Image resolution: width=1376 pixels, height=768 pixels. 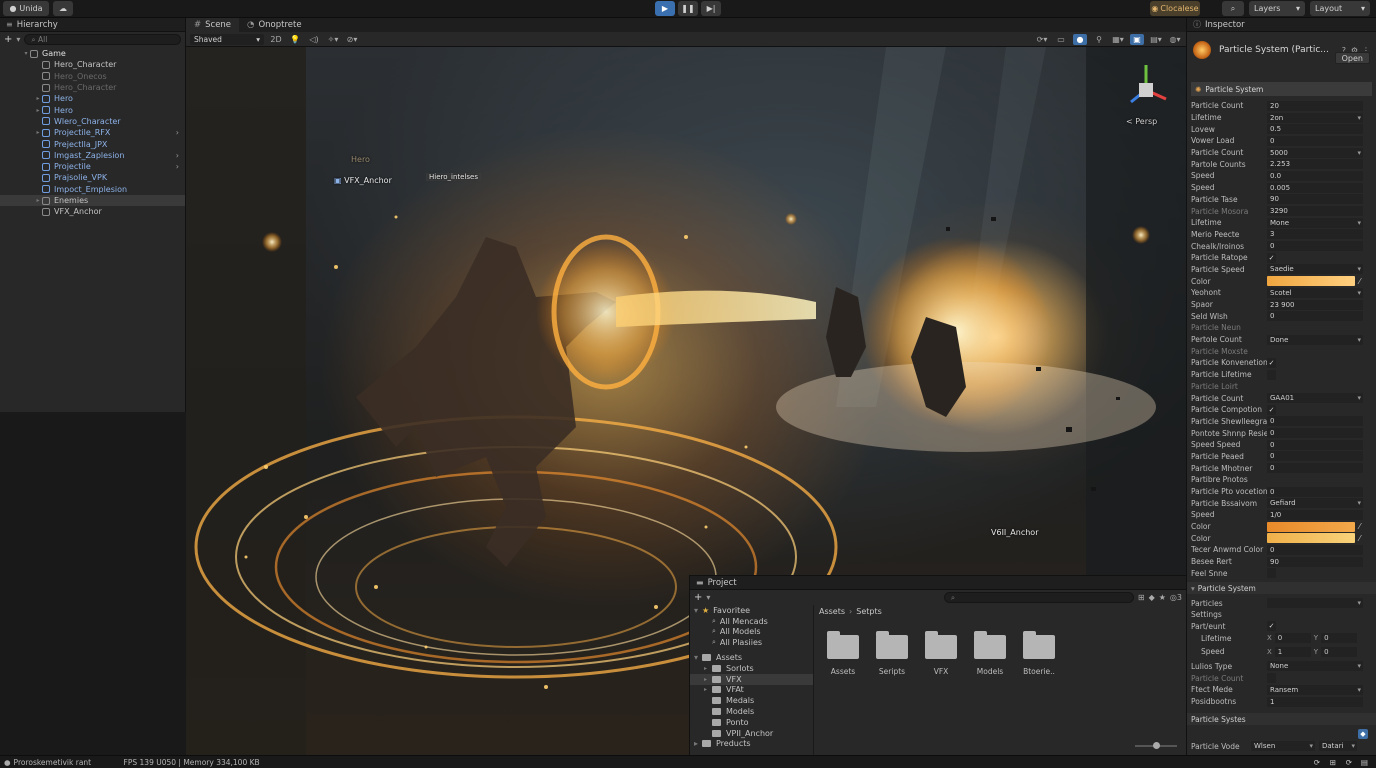 I want to click on particle-mode-dropdown: Wlsen, so click(x=1283, y=746).